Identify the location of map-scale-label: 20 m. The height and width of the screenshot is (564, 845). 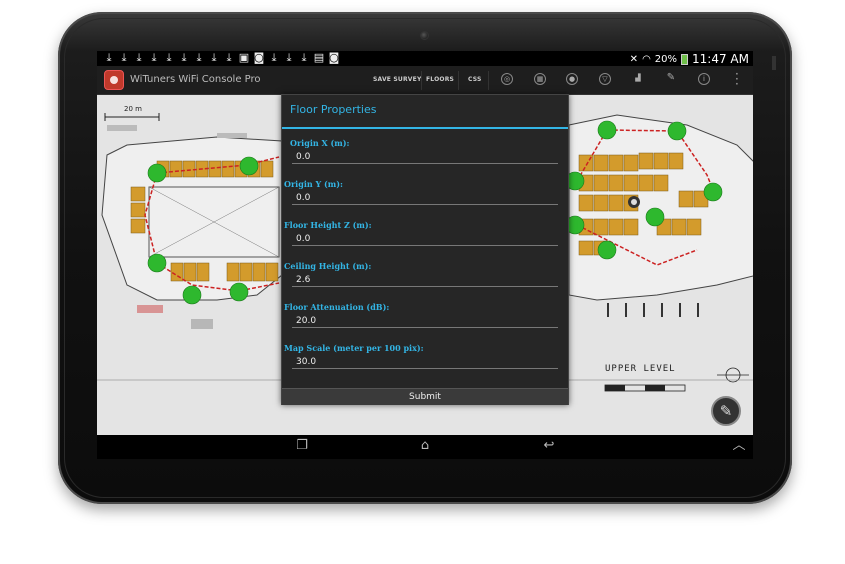
(133, 109).